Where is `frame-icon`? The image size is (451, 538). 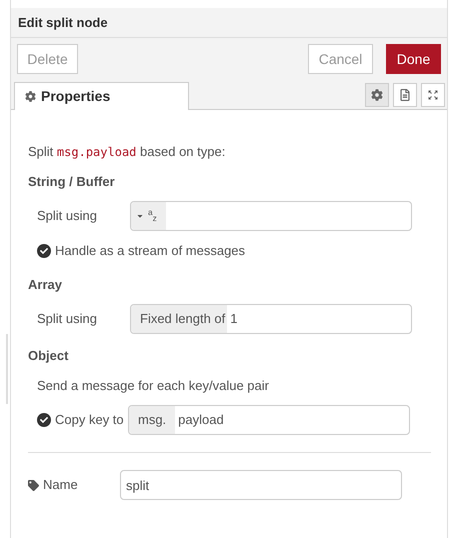 frame-icon is located at coordinates (433, 95).